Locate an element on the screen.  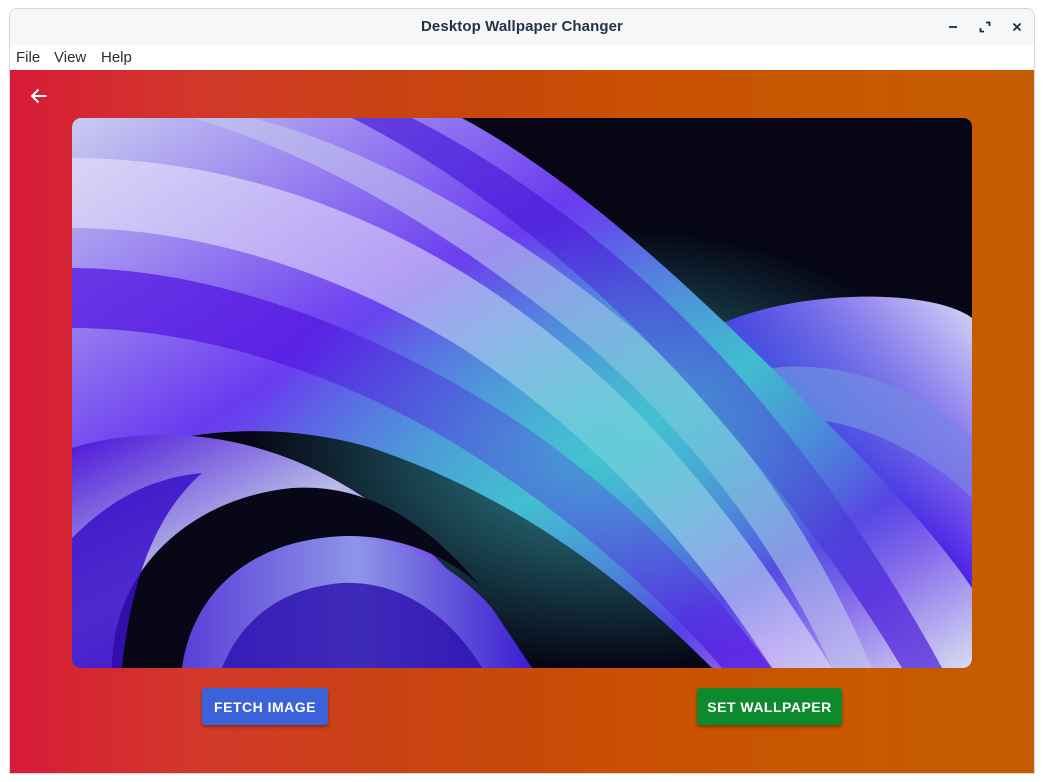
maximize-button is located at coordinates (985, 27).